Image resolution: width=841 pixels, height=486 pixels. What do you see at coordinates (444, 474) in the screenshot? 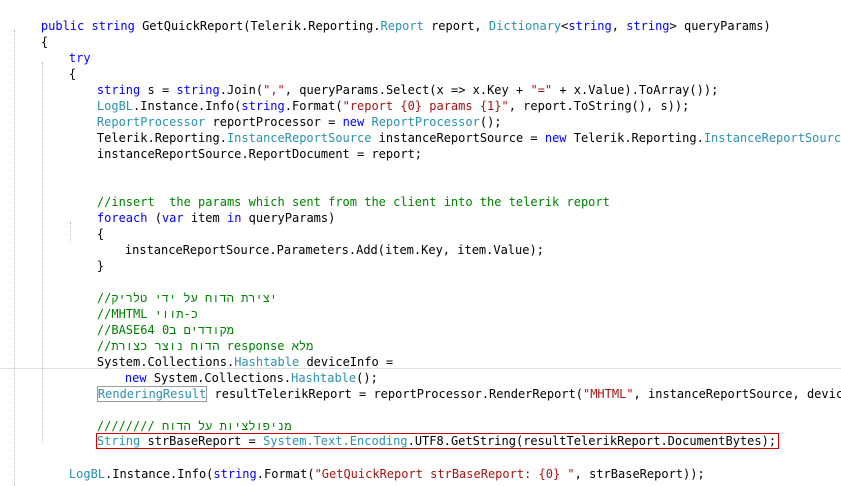
I see `string-literal: "GetQuickReport strBaseReport: {0} "` at bounding box center [444, 474].